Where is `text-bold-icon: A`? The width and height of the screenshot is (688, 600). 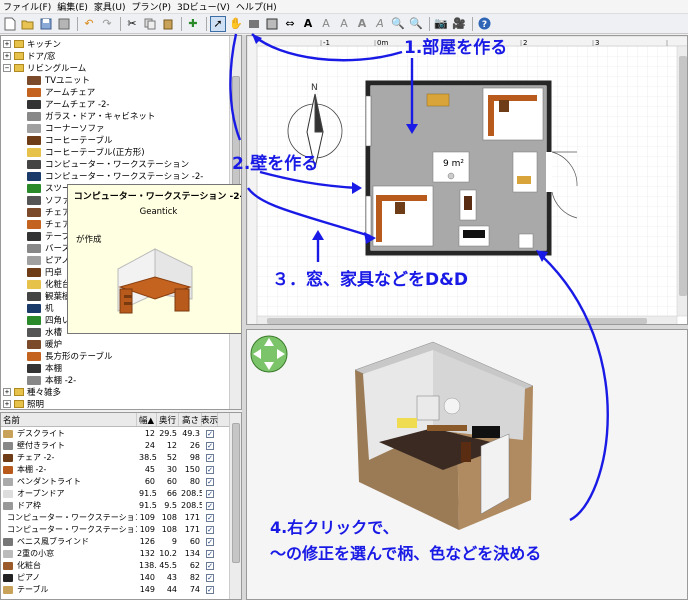
text-bold-icon: A is located at coordinates (362, 24).